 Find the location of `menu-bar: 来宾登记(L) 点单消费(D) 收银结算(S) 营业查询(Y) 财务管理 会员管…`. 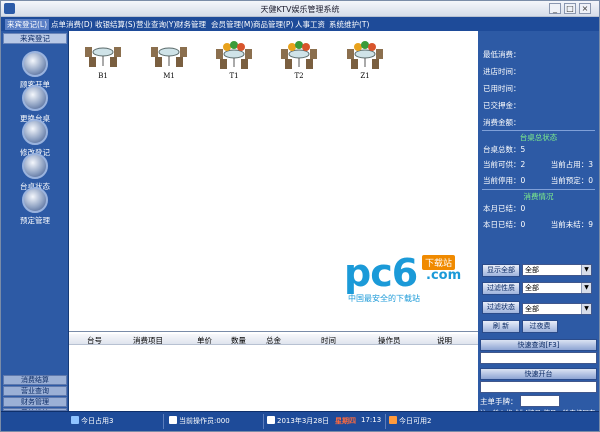

menu-bar: 来宾登记(L) 点单消费(D) 收银结算(S) 营业查询(Y) 财务管理 会员管… is located at coordinates (300, 24).